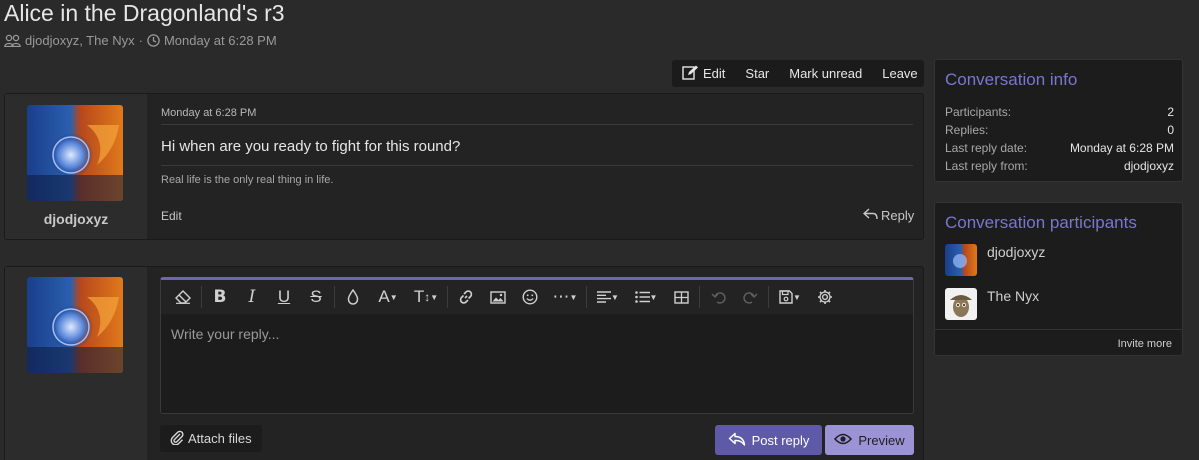 Image resolution: width=1199 pixels, height=460 pixels. Describe the element at coordinates (898, 215) in the screenshot. I see `reply-label: Reply` at that location.